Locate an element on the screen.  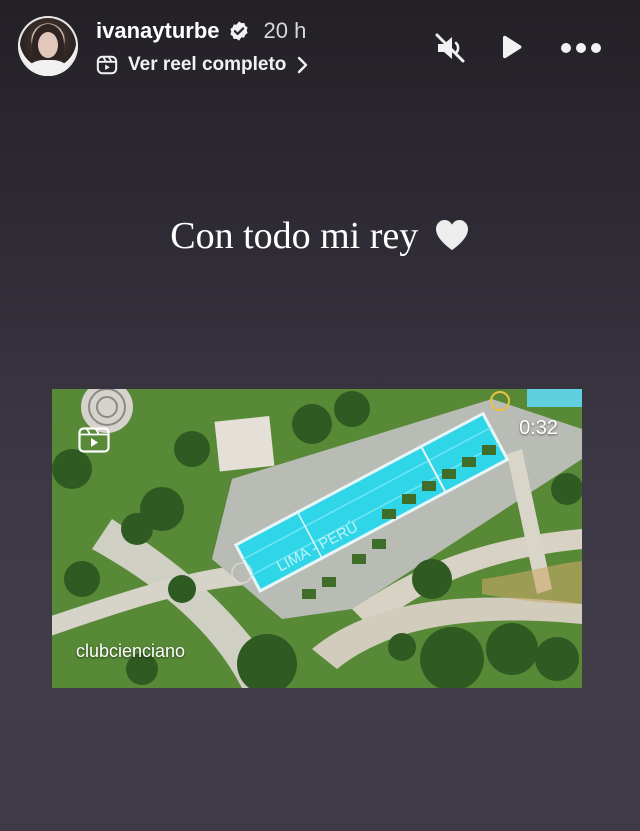
play-icon is located at coordinates (512, 47).